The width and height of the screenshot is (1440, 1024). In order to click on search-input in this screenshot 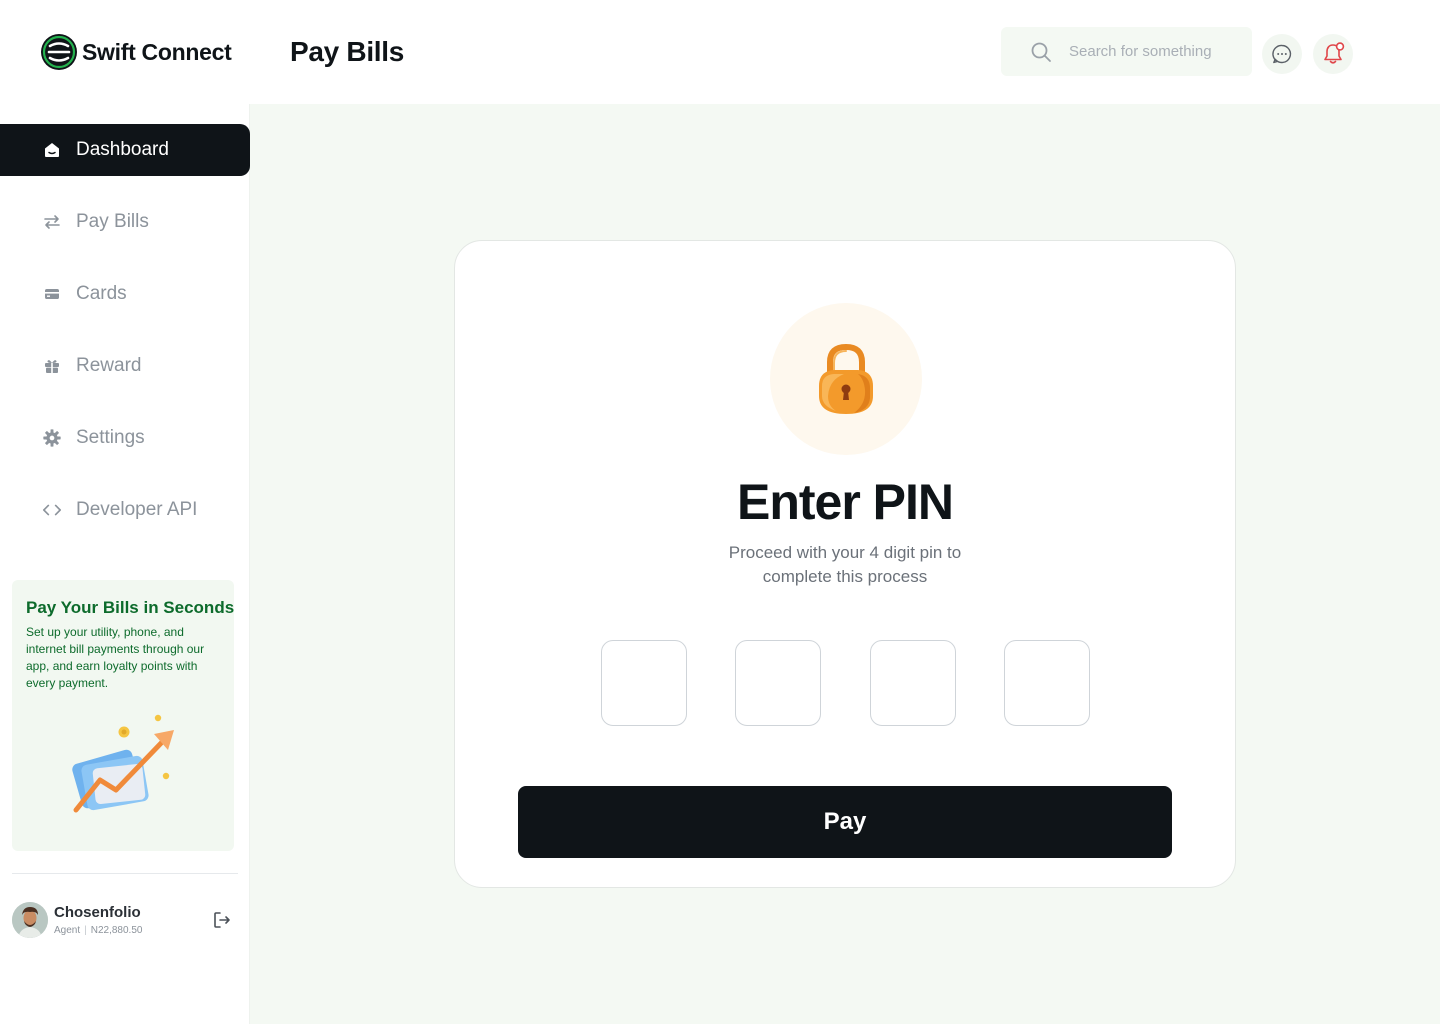, I will do `click(1154, 51)`.